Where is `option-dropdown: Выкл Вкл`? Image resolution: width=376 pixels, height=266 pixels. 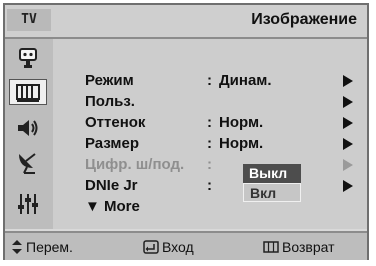 option-dropdown: Выкл Вкл is located at coordinates (272, 183).